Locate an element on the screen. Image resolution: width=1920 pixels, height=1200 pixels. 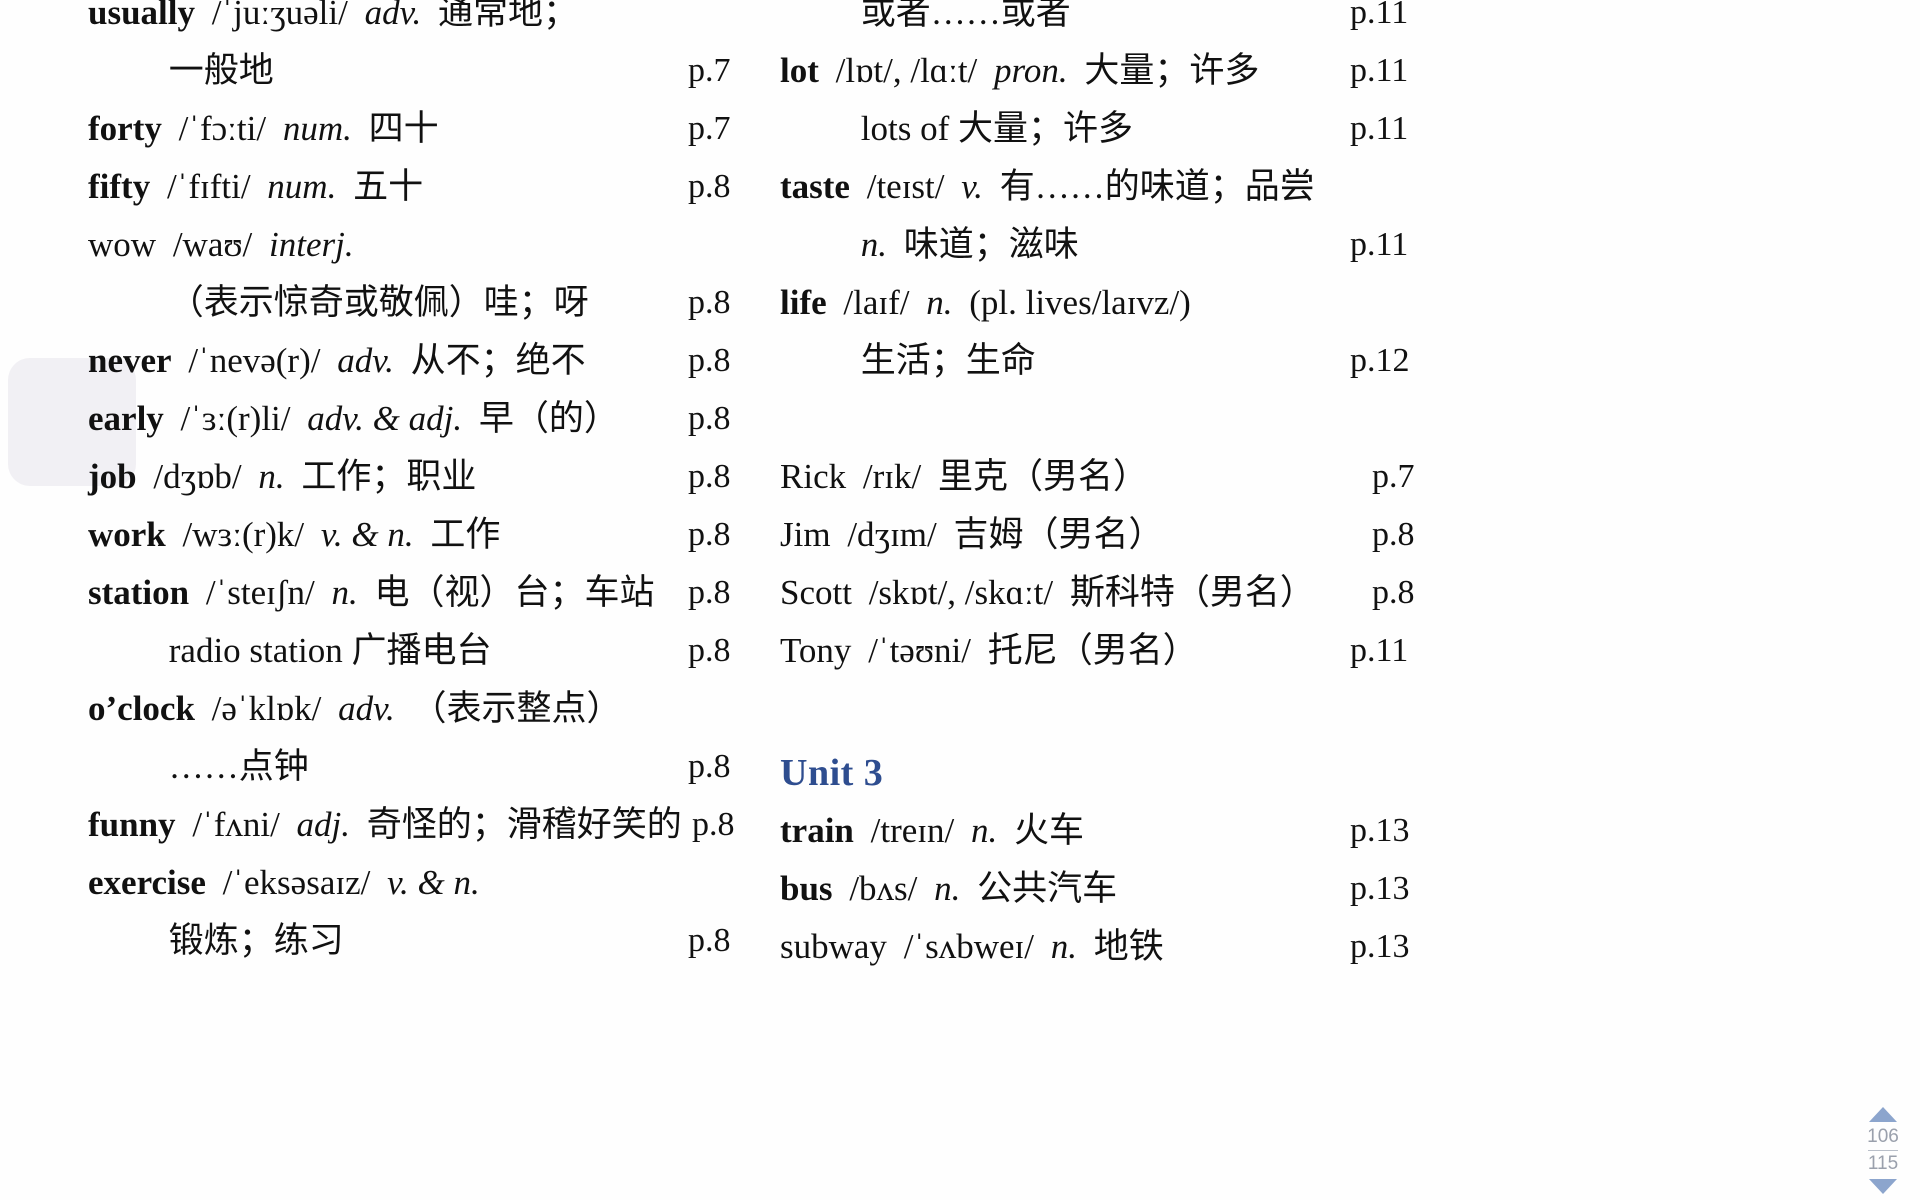
gloss: 公共汽车 is located at coordinates (1047, 888).